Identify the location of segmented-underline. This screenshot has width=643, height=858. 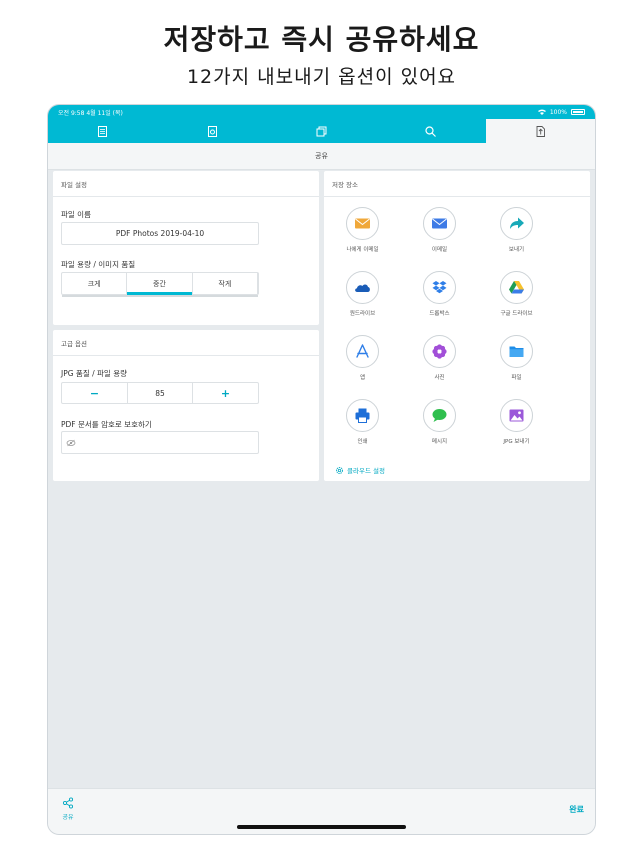
(160, 296).